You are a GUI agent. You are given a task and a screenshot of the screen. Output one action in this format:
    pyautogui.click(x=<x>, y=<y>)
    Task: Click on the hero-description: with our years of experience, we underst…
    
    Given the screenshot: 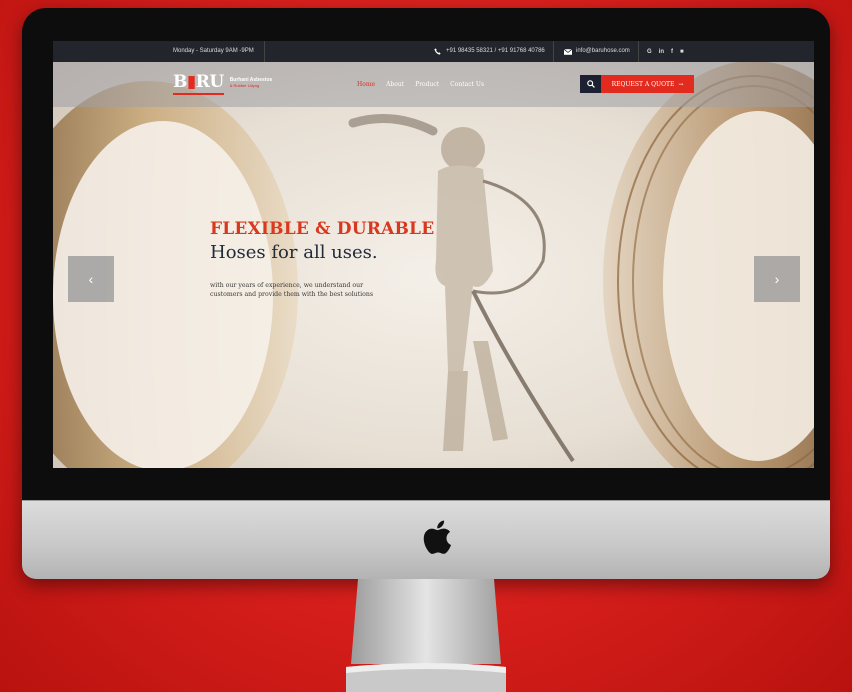 What is the action you would take?
    pyautogui.click(x=292, y=290)
    